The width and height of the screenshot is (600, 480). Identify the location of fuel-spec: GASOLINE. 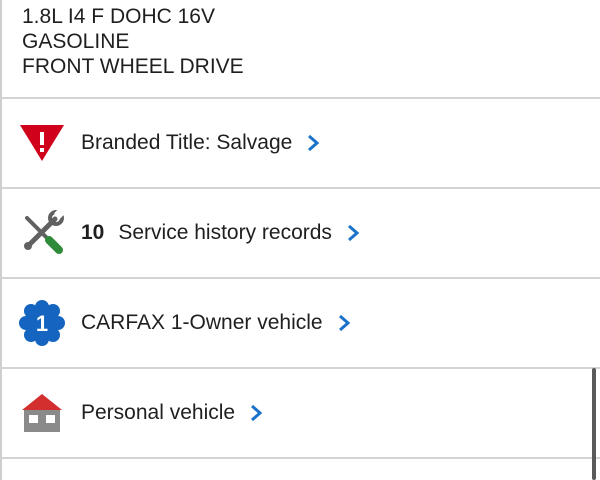
(76, 41).